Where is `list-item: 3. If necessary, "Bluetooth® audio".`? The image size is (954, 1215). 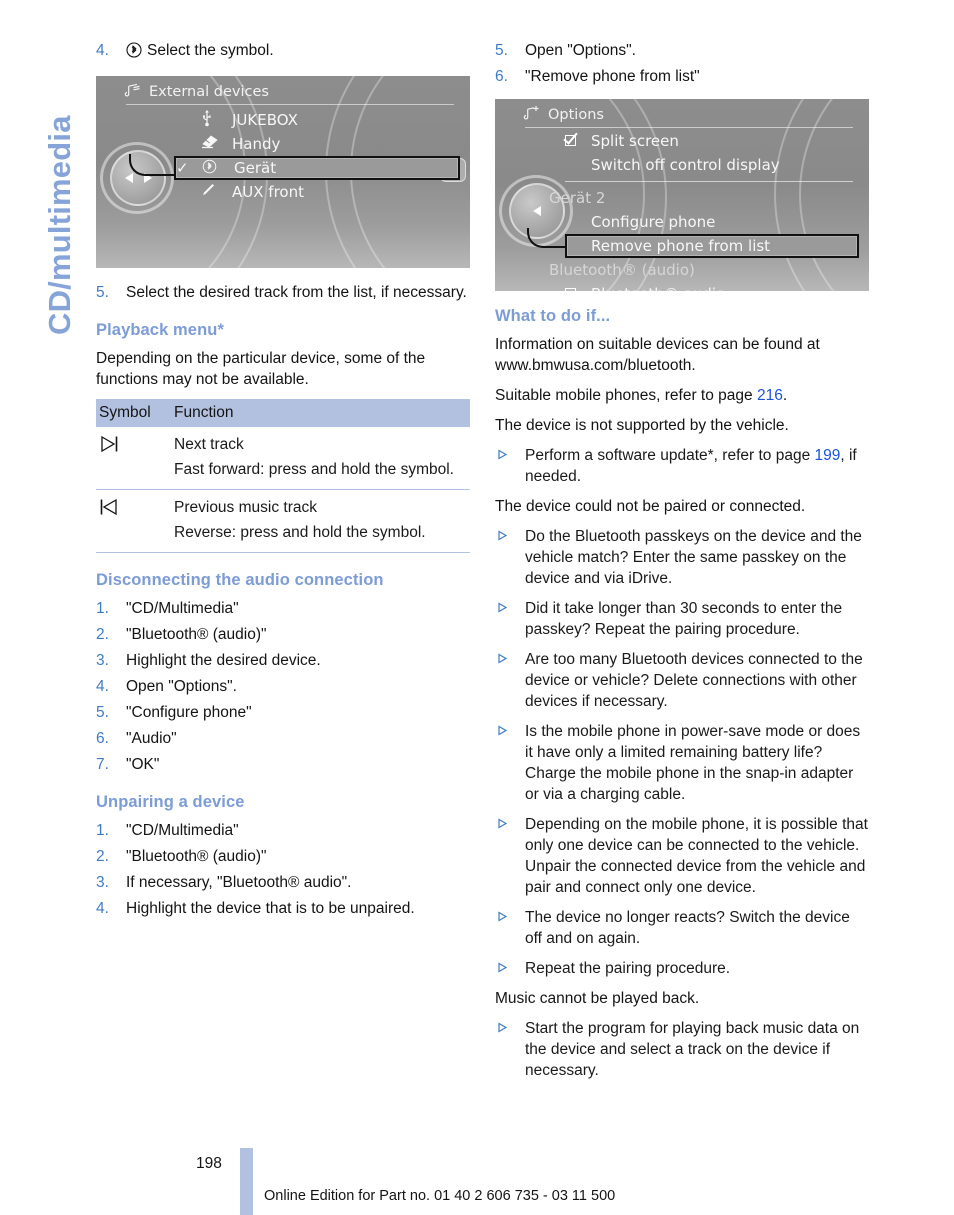
list-item: 3. If necessary, "Bluetooth® audio". is located at coordinates (283, 882).